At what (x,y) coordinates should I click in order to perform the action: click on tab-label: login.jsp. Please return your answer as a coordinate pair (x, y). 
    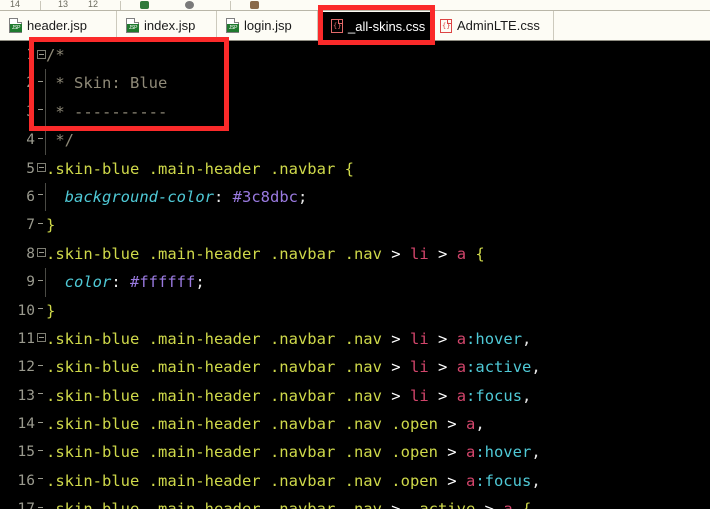
    Looking at the image, I should click on (268, 25).